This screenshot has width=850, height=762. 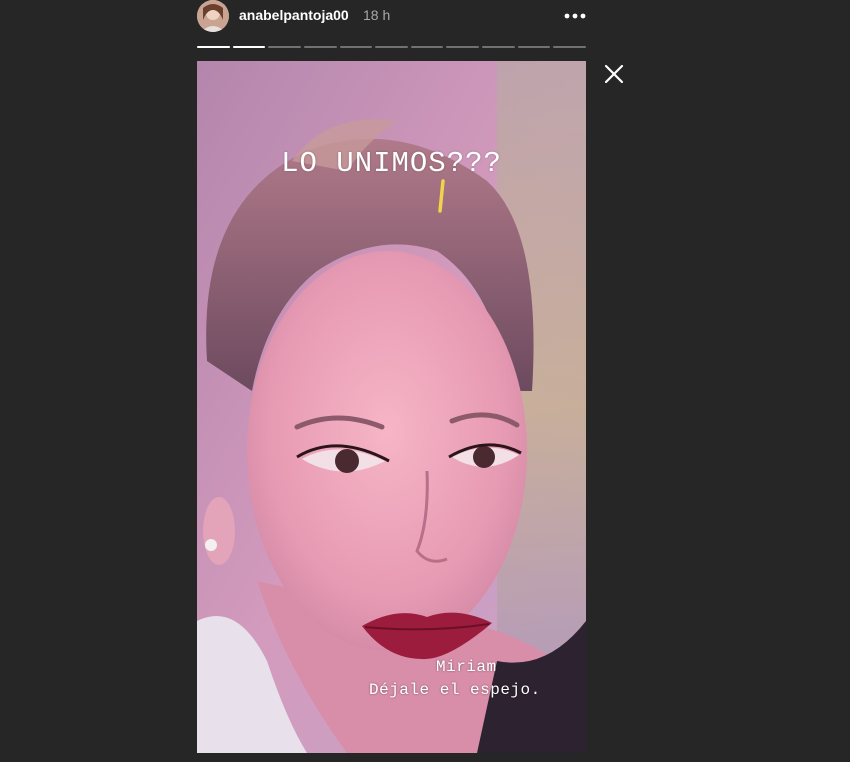 What do you see at coordinates (391, 163) in the screenshot?
I see `story-text: LO UNIMOS???` at bounding box center [391, 163].